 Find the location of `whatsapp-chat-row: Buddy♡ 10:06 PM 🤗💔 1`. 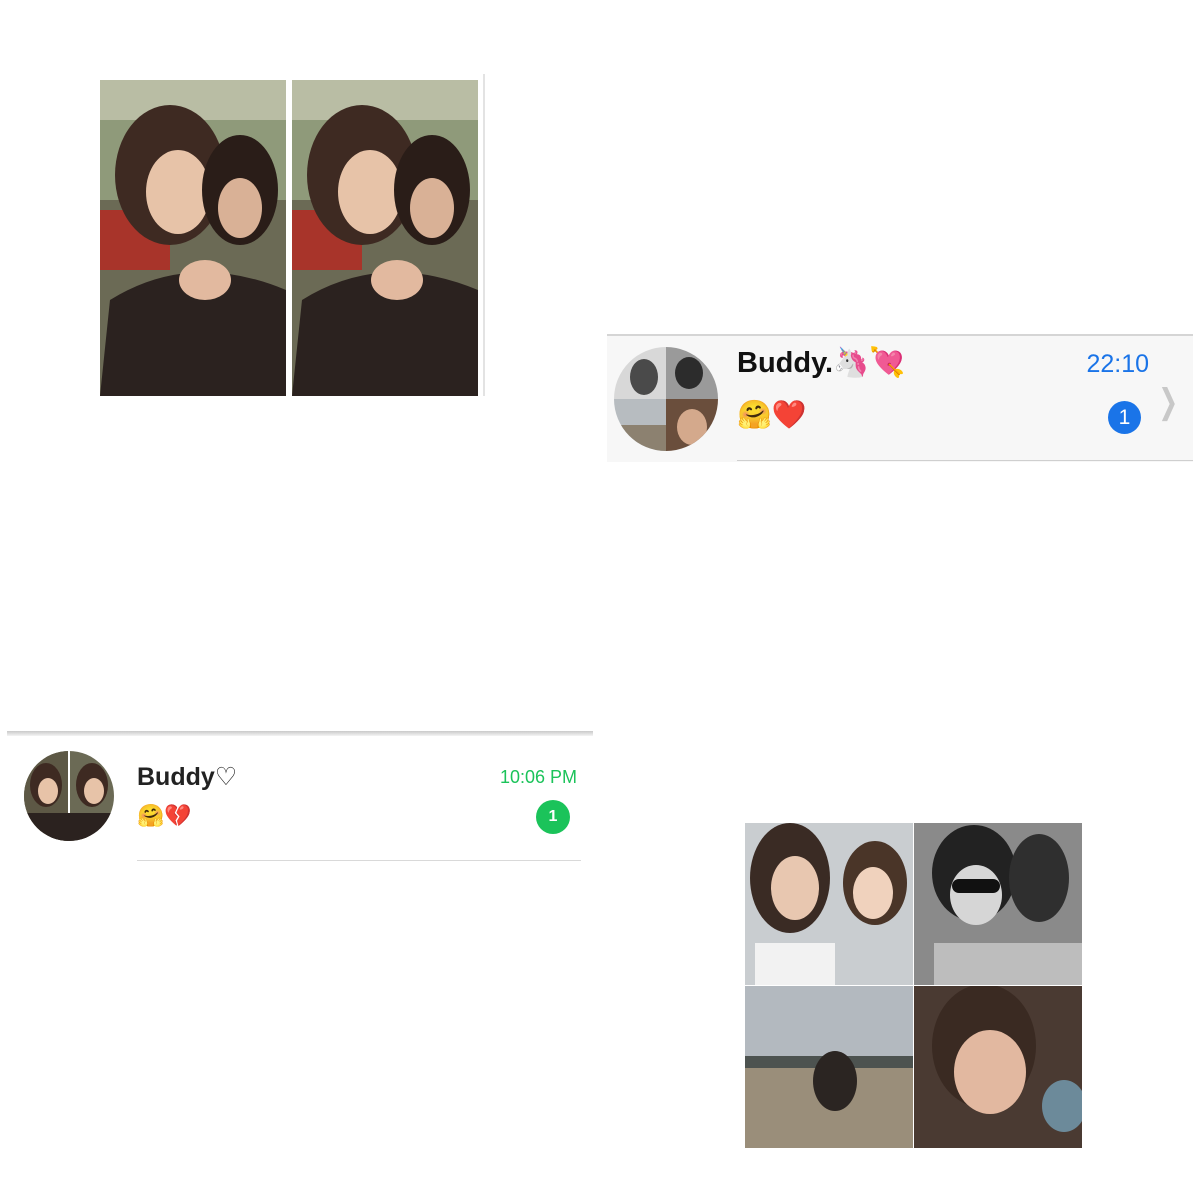

whatsapp-chat-row: Buddy♡ 10:06 PM 🤗💔 1 is located at coordinates (300, 797).